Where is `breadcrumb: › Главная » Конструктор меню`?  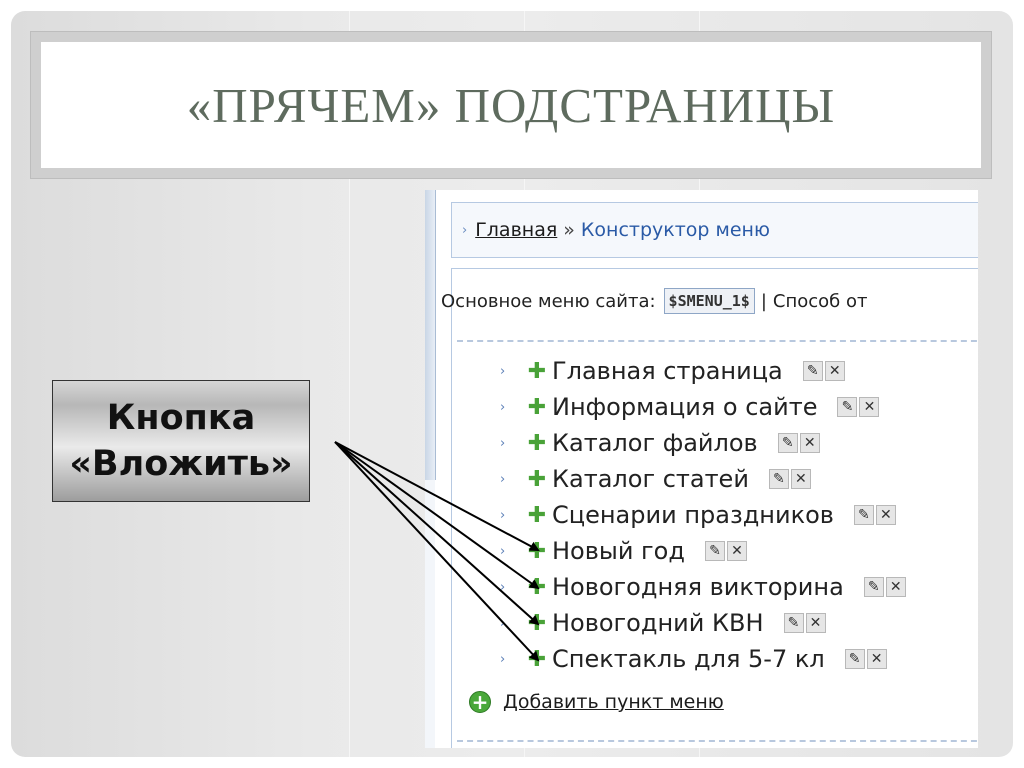
breadcrumb: › Главная » Конструктор меню is located at coordinates (714, 230).